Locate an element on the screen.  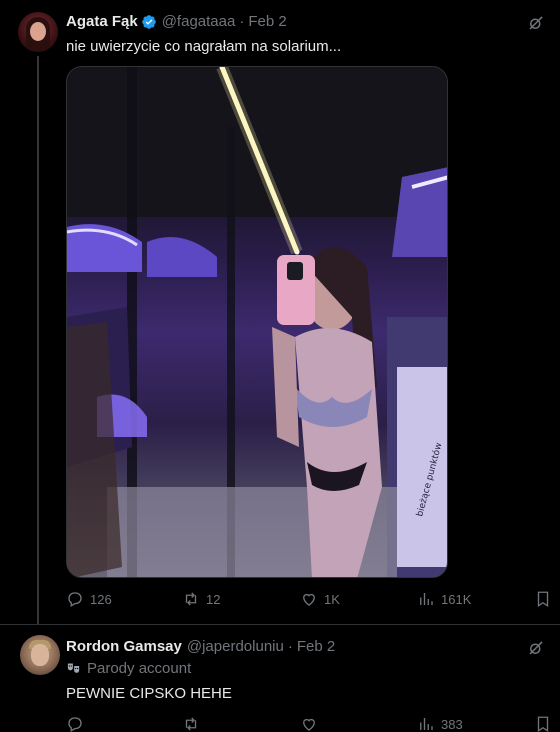
repost-count: 12 is located at coordinates (213, 599).